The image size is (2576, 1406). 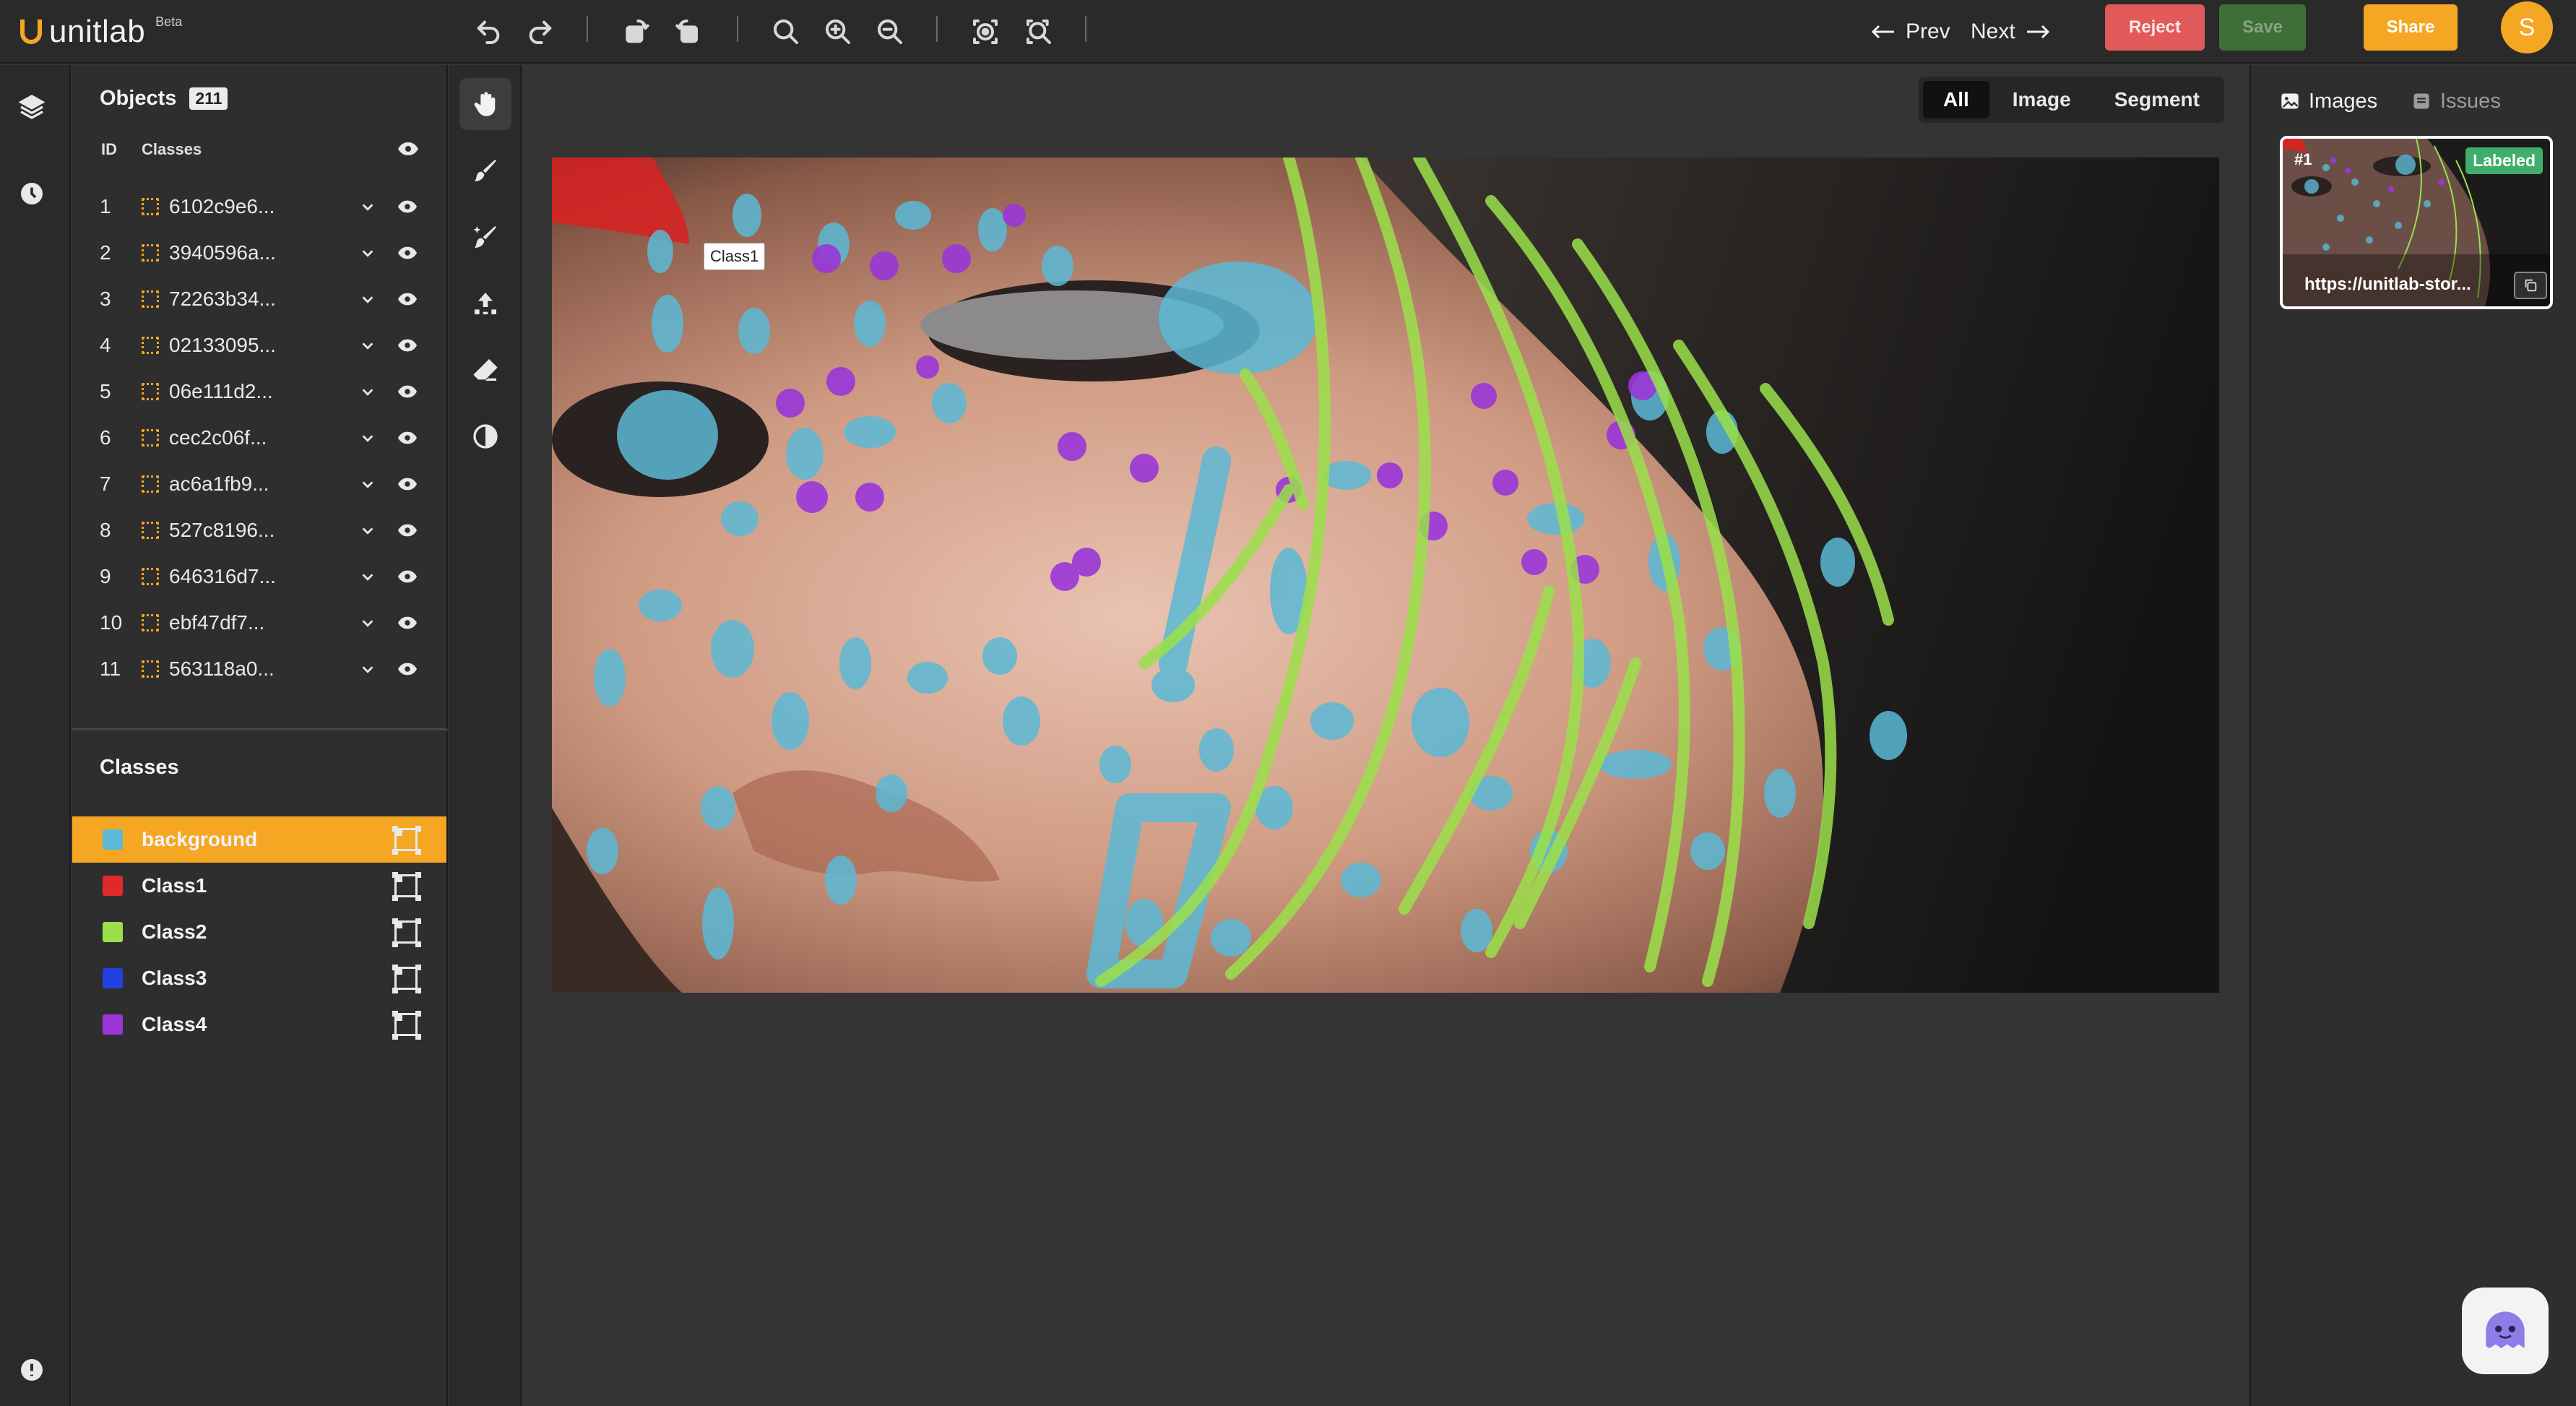 What do you see at coordinates (985, 31) in the screenshot?
I see `auto-annotate-icon` at bounding box center [985, 31].